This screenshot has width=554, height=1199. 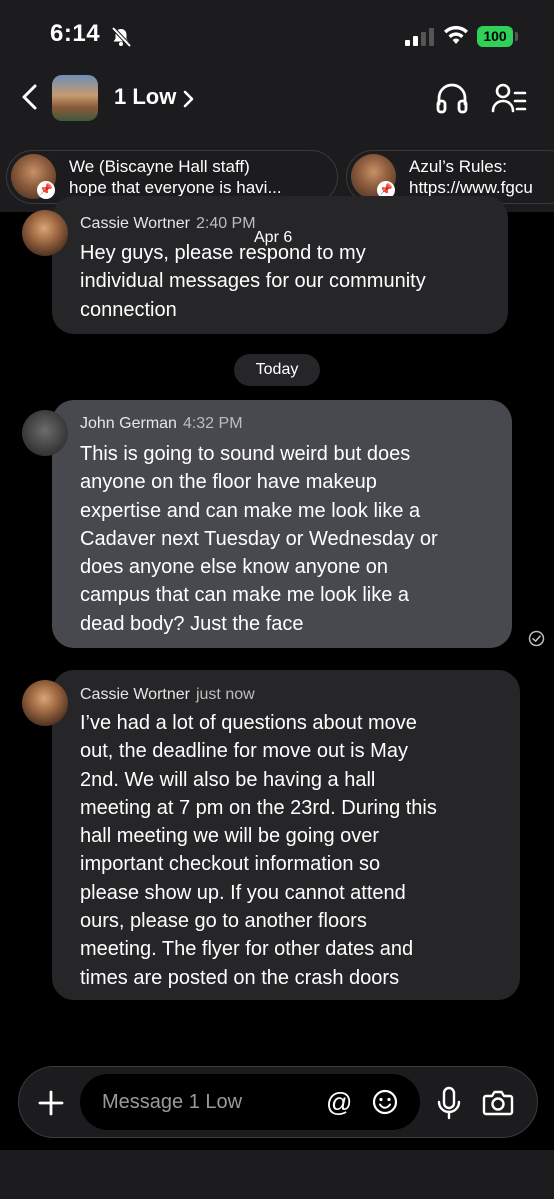 I want to click on camera-icon, so click(x=498, y=1102).